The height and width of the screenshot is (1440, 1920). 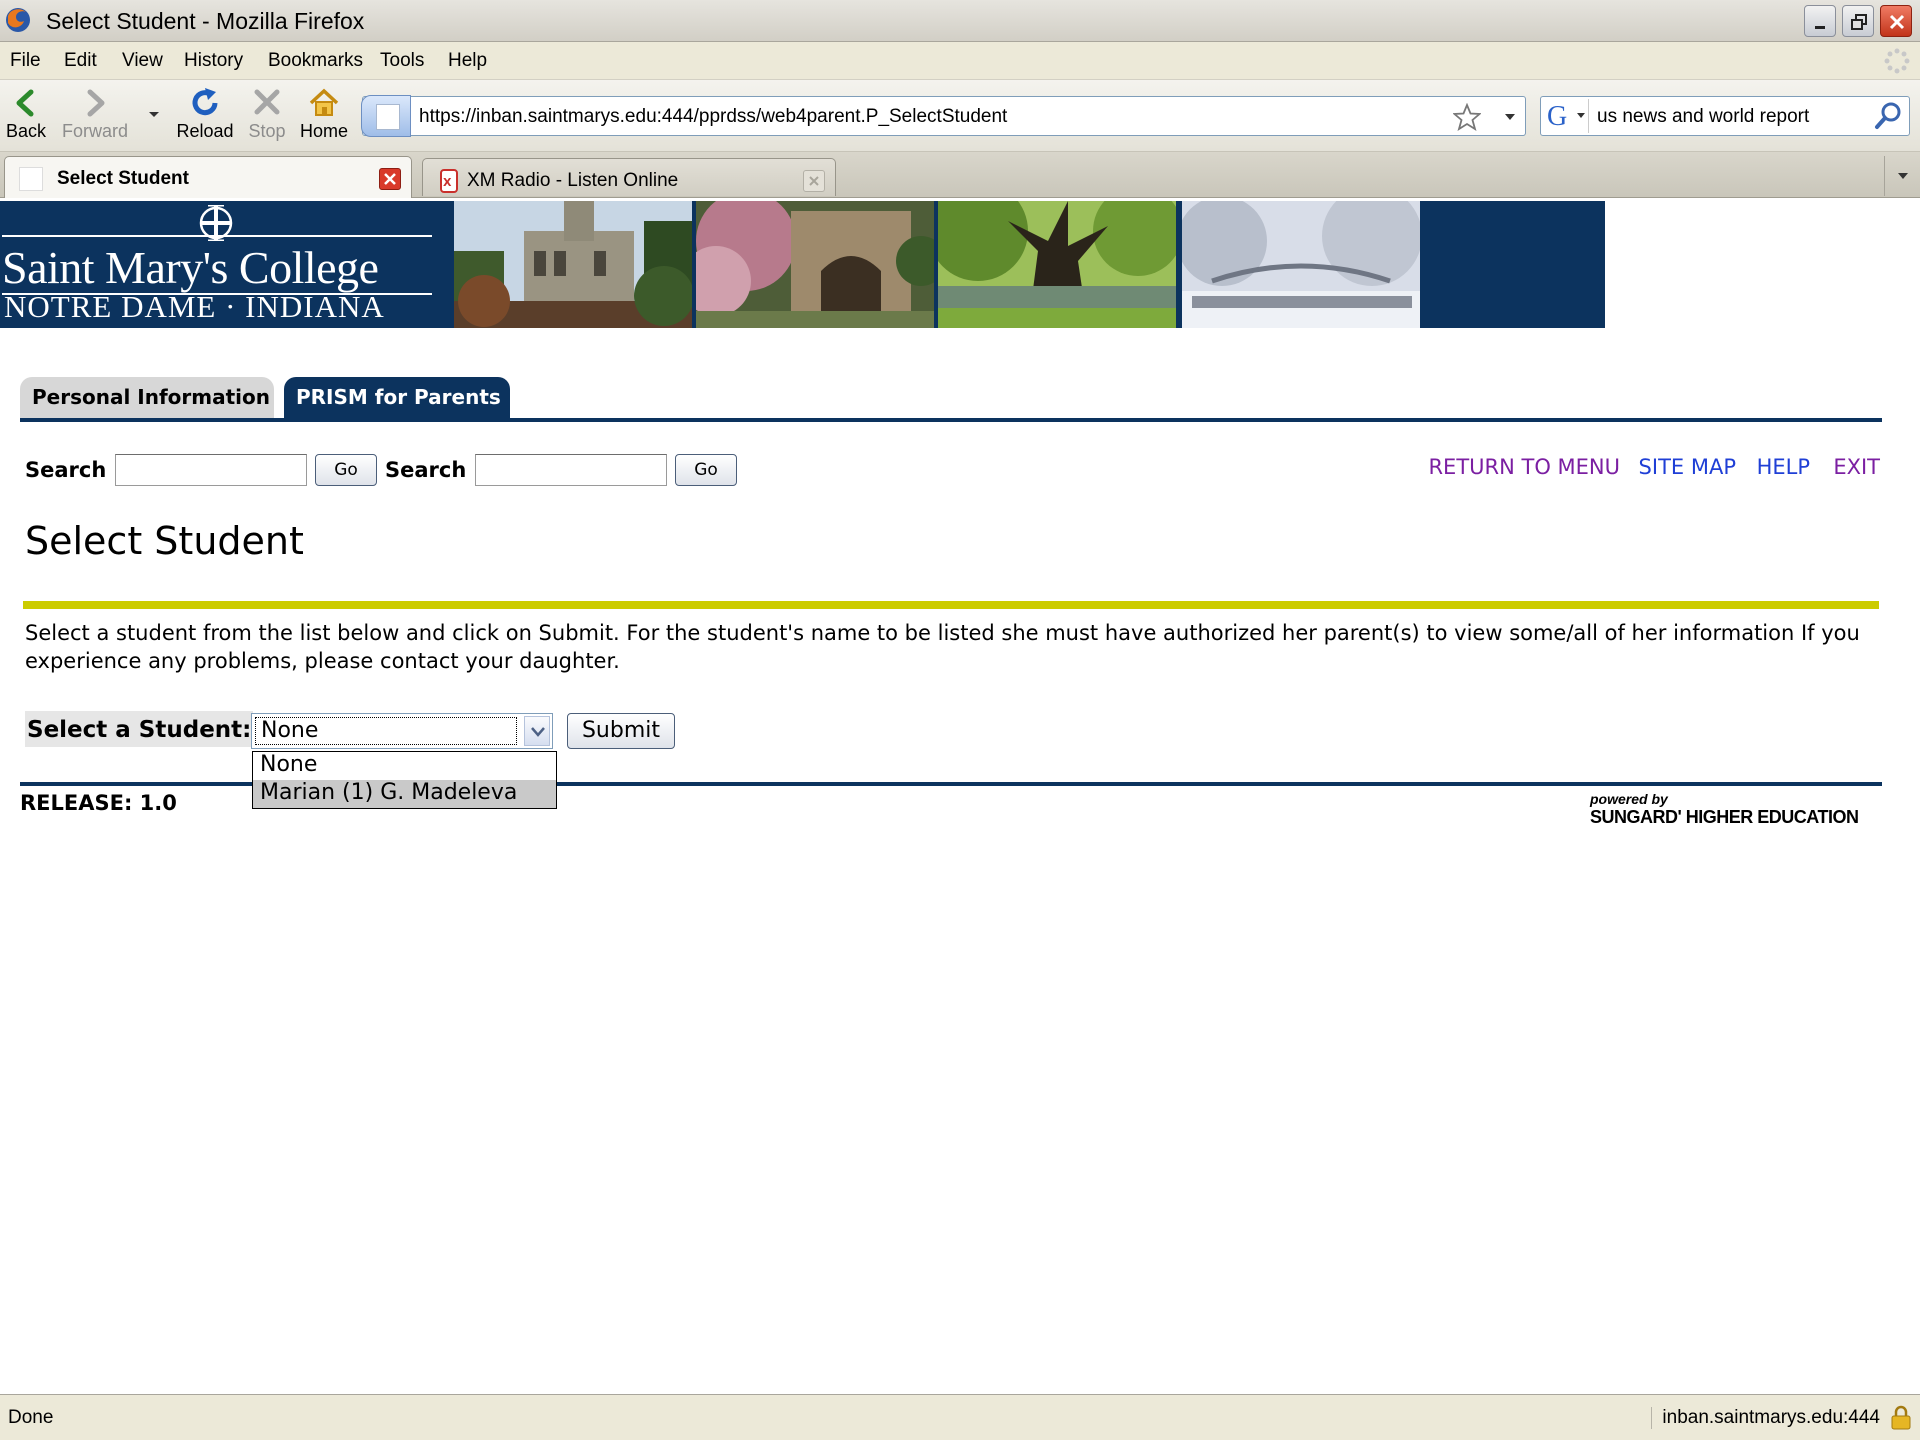 What do you see at coordinates (386, 731) in the screenshot?
I see `student-select-value: None` at bounding box center [386, 731].